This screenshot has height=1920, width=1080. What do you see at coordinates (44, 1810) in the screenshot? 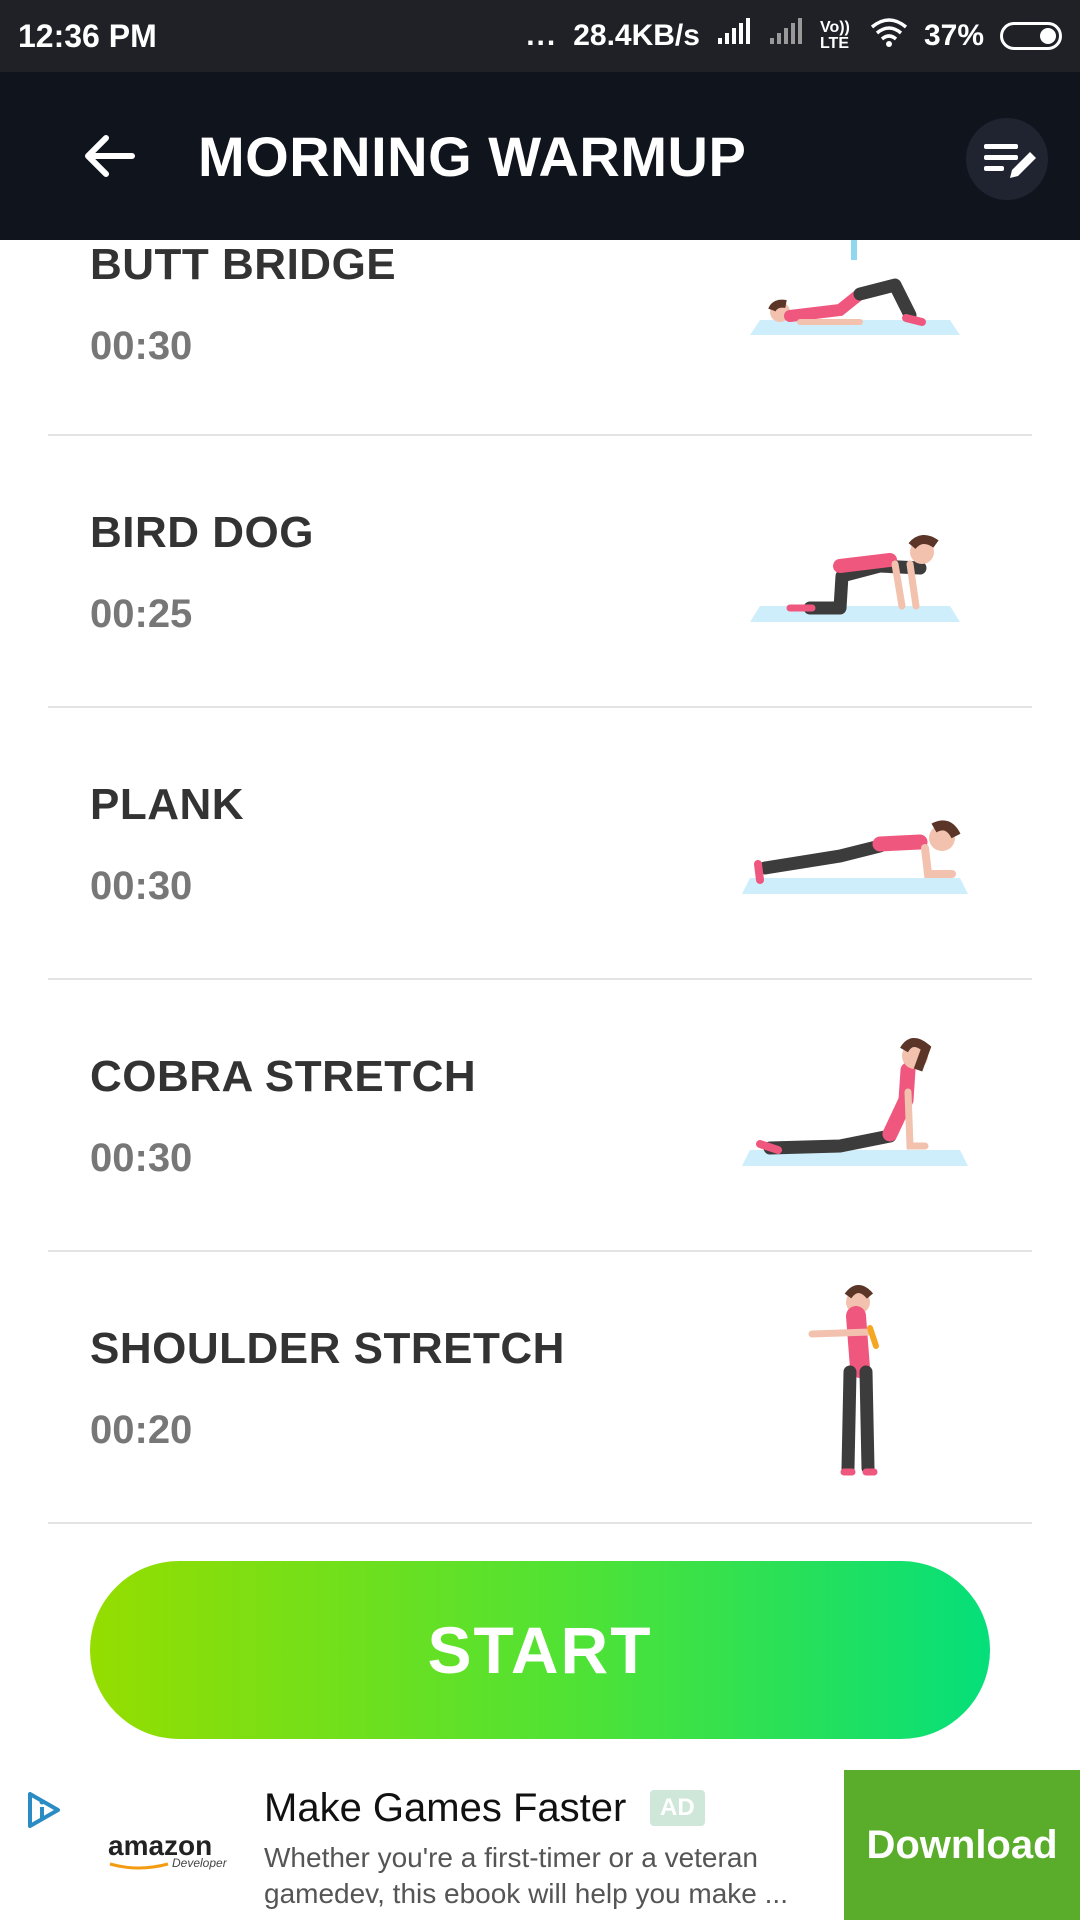
I see `adchoices-icon` at bounding box center [44, 1810].